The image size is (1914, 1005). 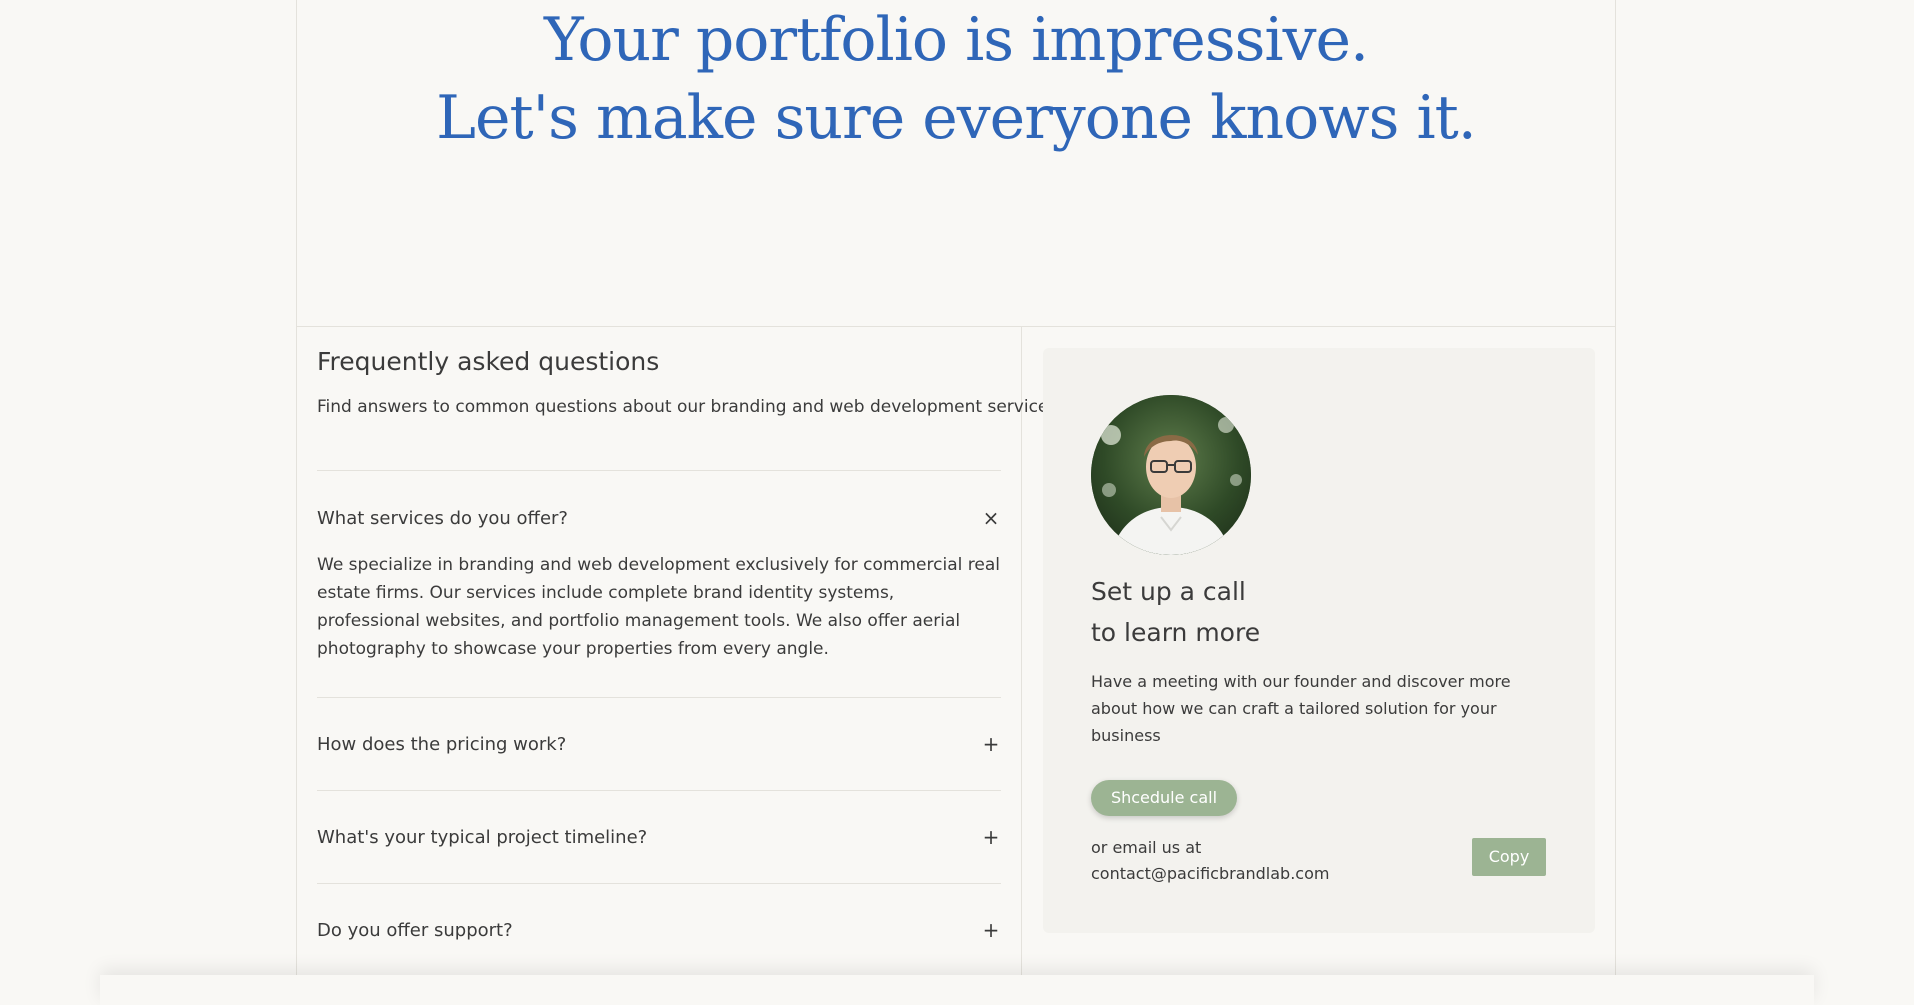 I want to click on faq-question: What services do you offer?, so click(x=442, y=518).